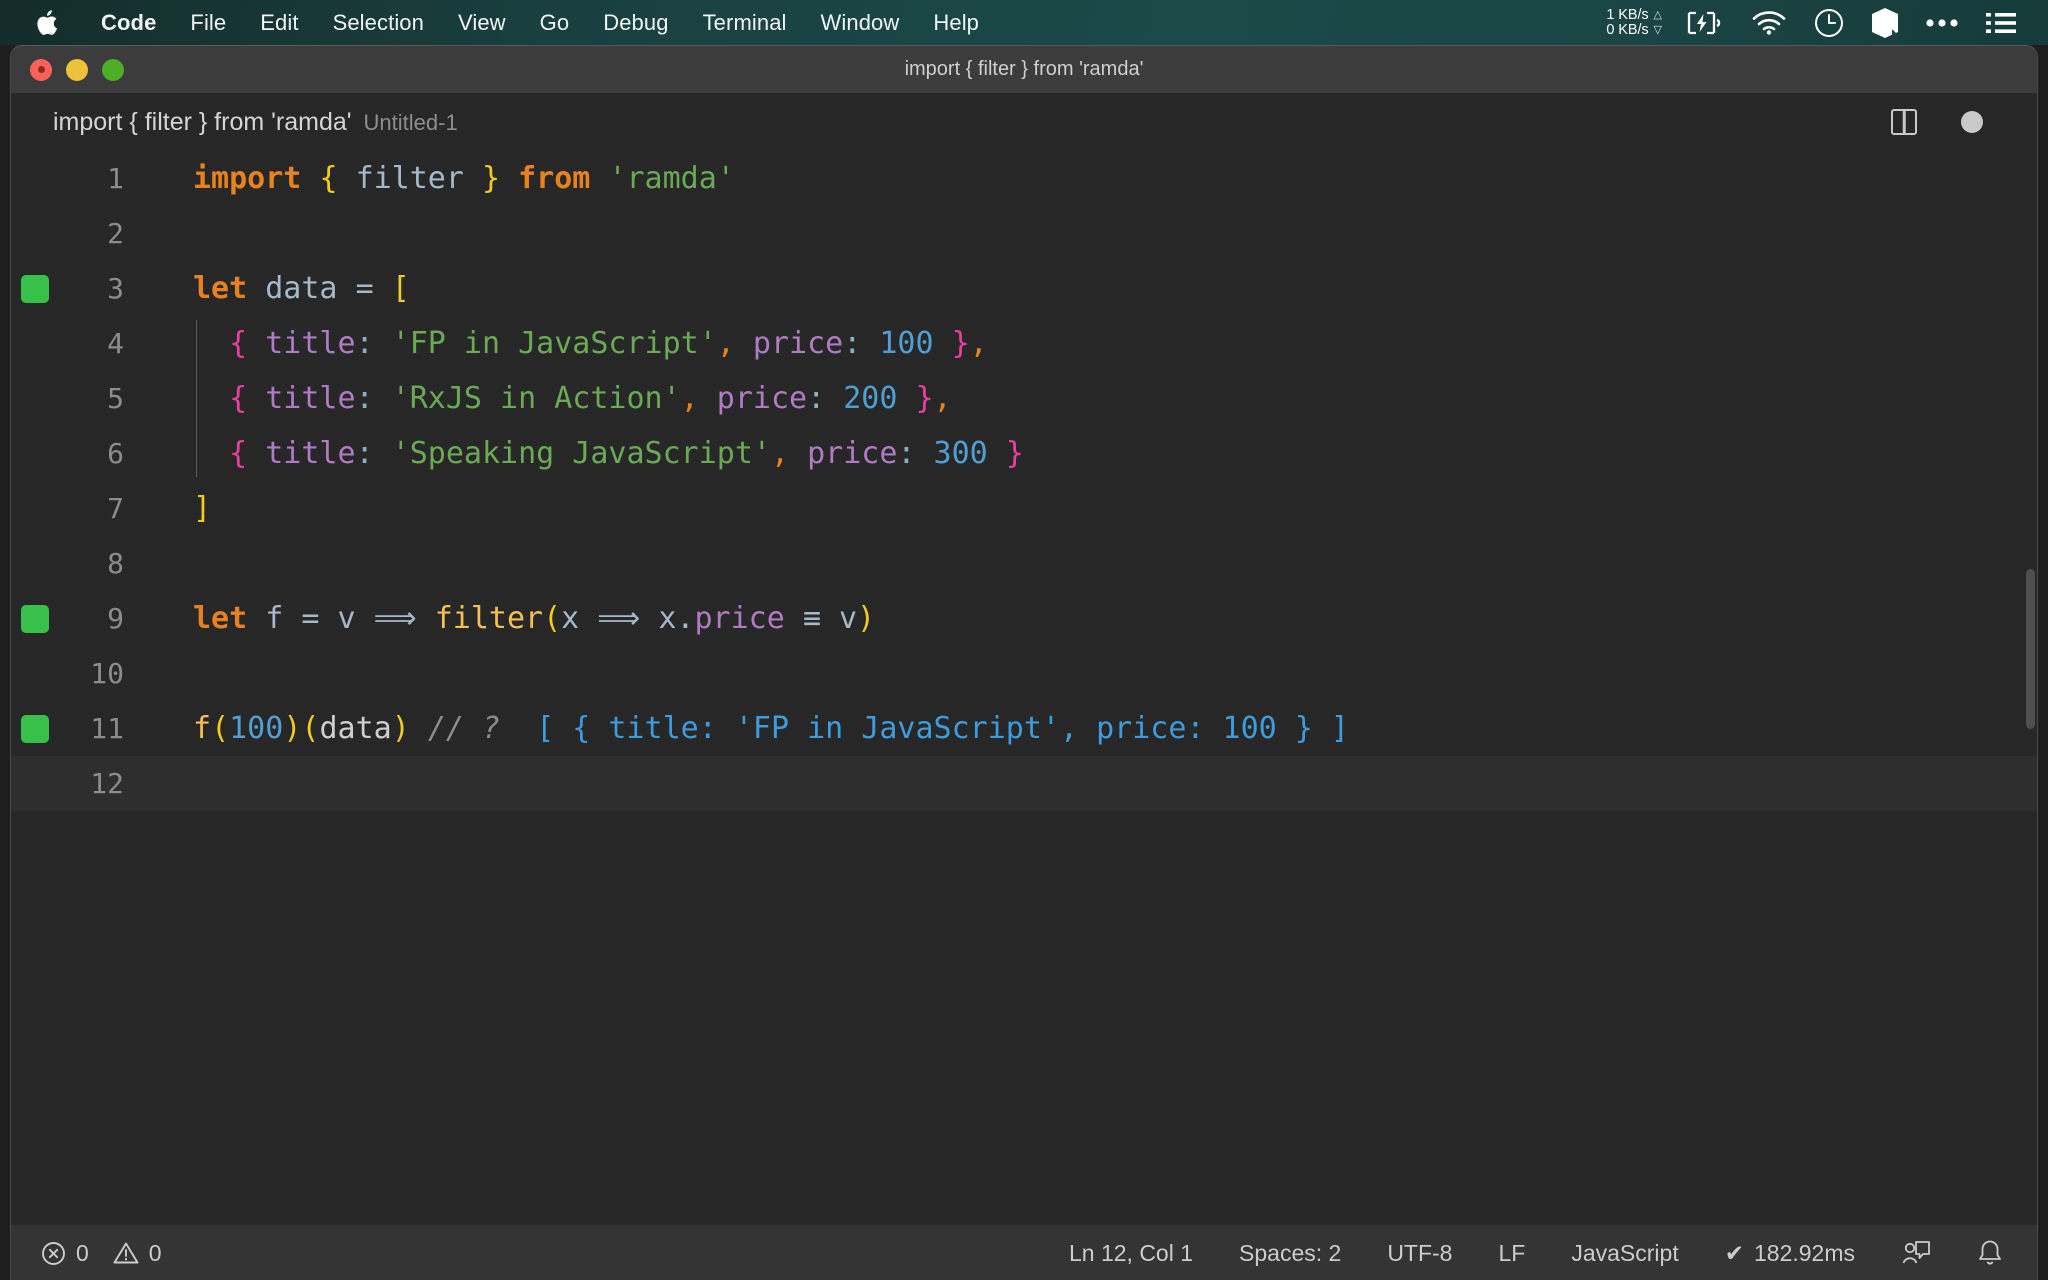  What do you see at coordinates (1290, 1252) in the screenshot?
I see `status-indentation: Spaces: 2` at bounding box center [1290, 1252].